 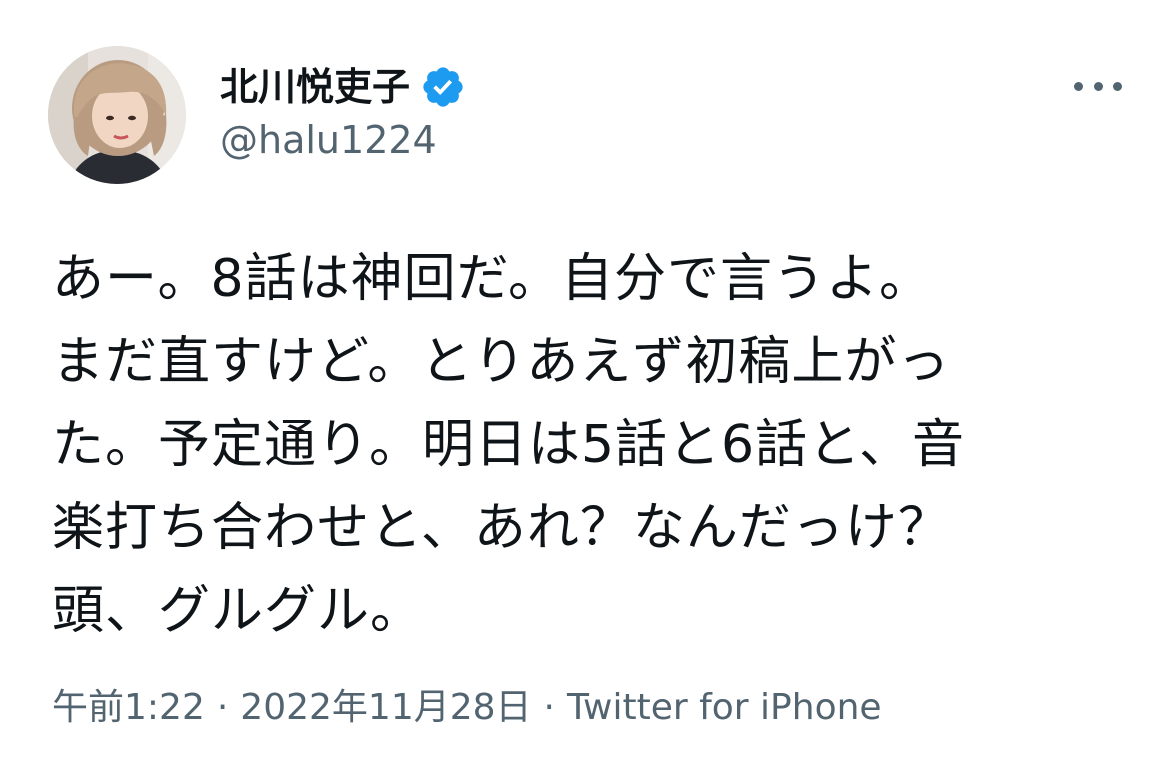 I want to click on tweet-text-line: まだ直すけど。とりあえず初稿上がっ, so click(x=501, y=362).